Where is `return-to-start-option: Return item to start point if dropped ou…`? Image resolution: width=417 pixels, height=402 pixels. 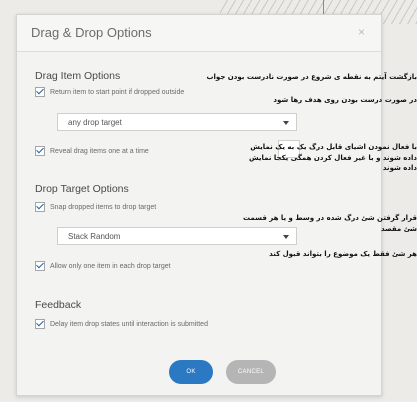
return-to-start-option: Return item to start point if dropped ou… is located at coordinates (110, 91).